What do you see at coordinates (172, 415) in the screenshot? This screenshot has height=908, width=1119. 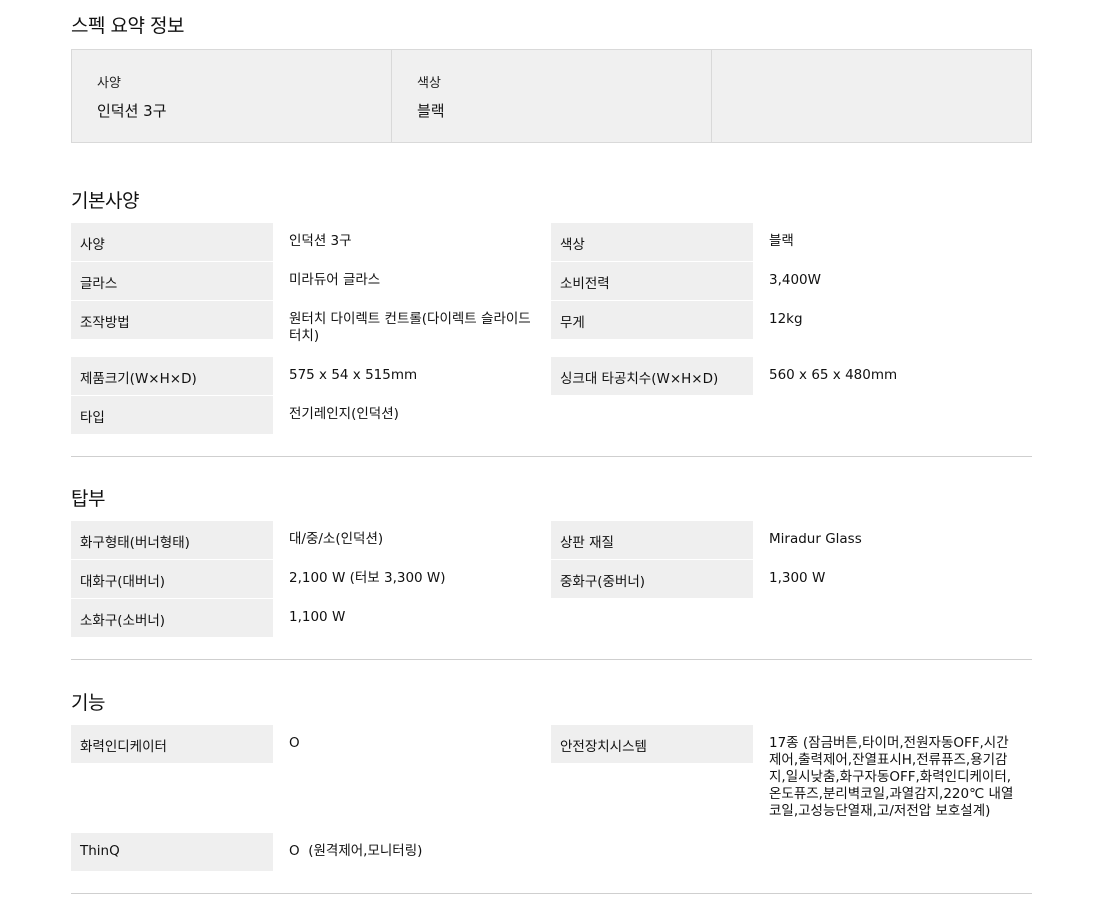 I see `spec-key: 타입` at bounding box center [172, 415].